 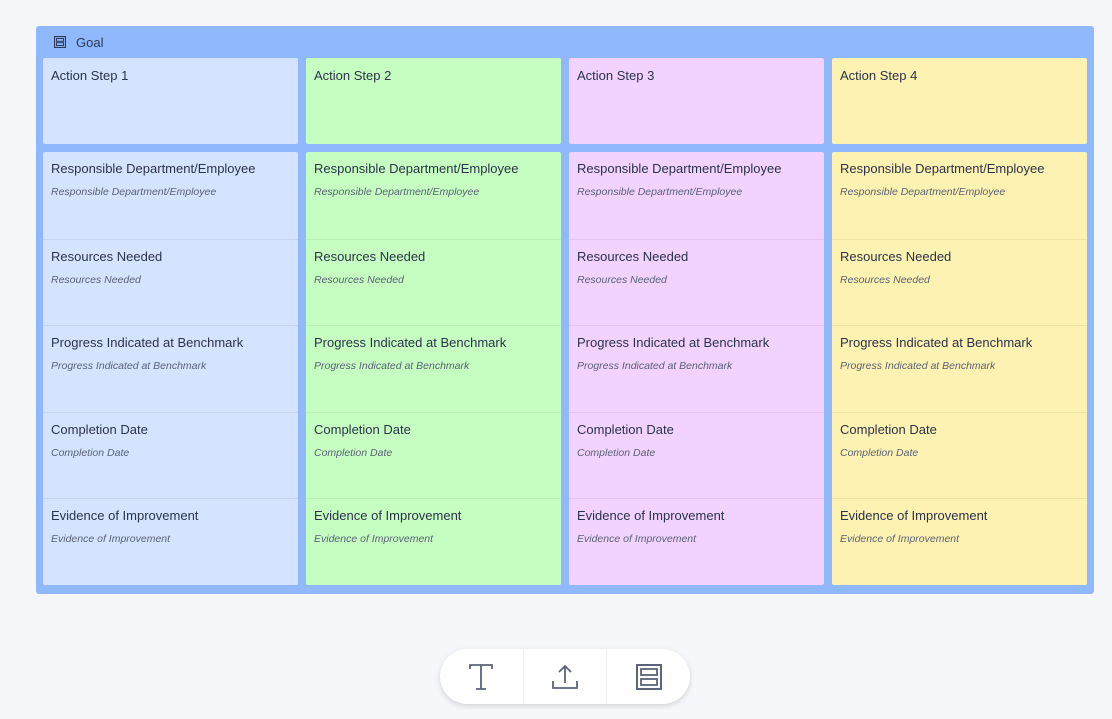 I want to click on upload-tool-button, so click(x=564, y=676).